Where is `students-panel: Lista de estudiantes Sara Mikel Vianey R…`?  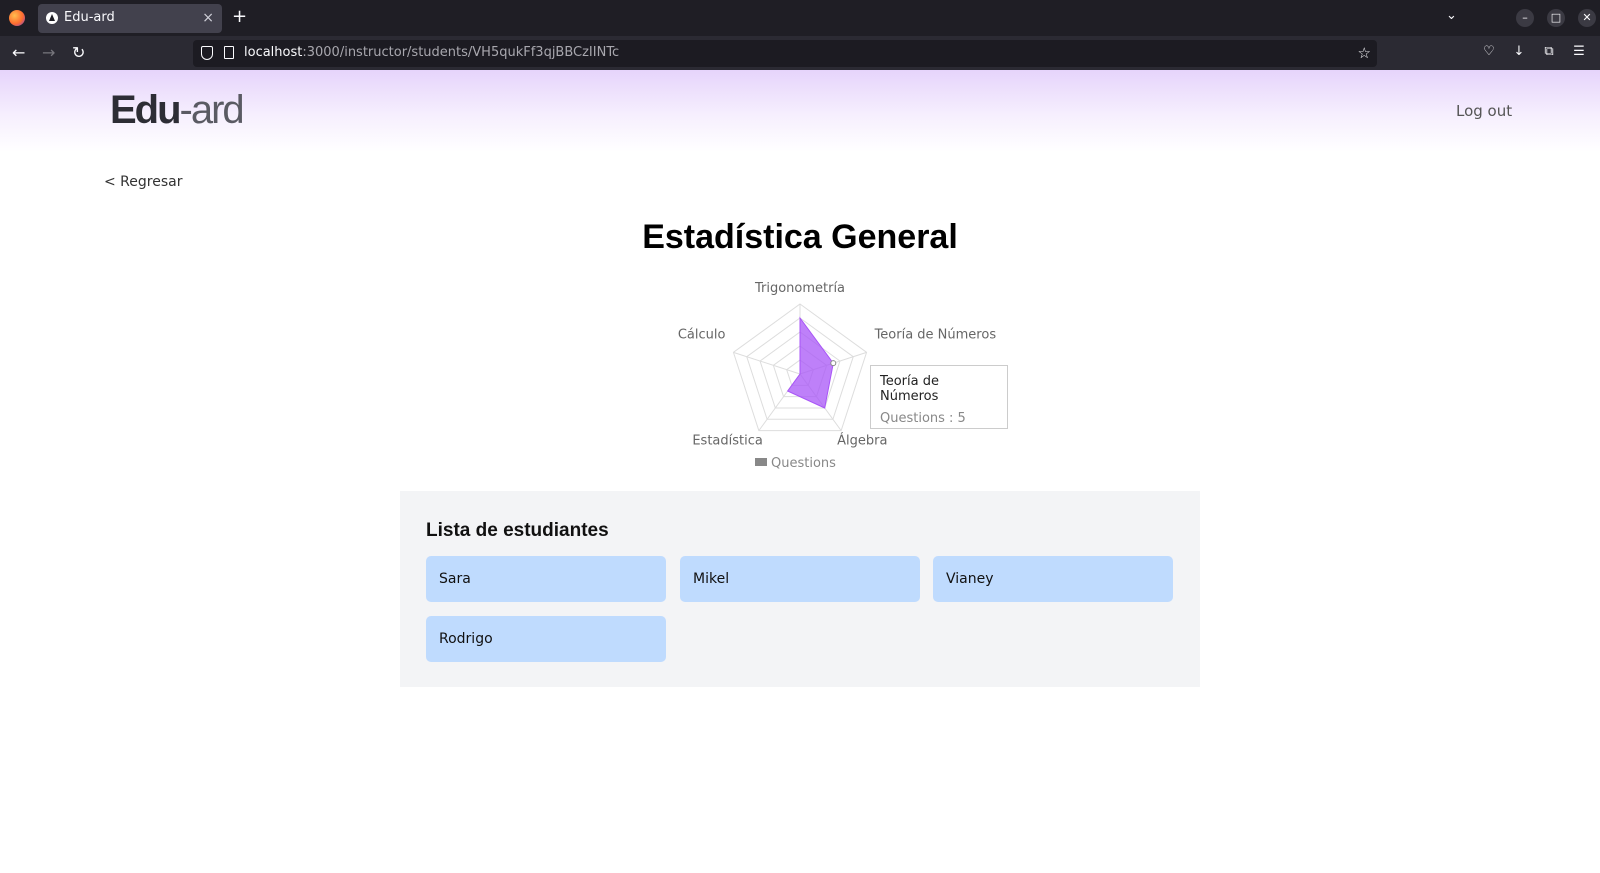
students-panel: Lista de estudiantes Sara Mikel Vianey R… is located at coordinates (800, 589).